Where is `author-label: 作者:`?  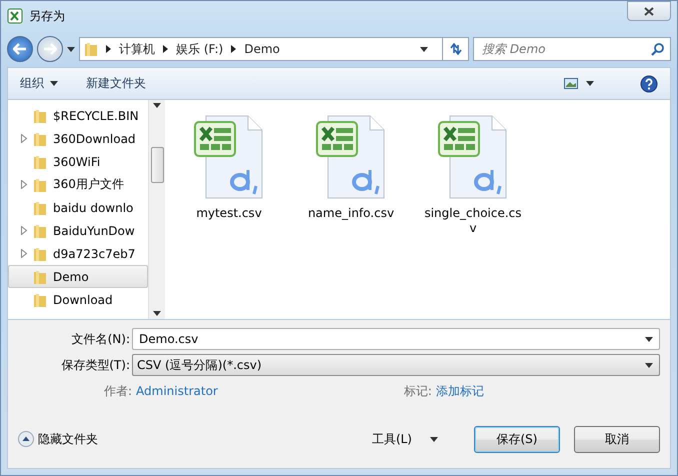
author-label: 作者: is located at coordinates (118, 391).